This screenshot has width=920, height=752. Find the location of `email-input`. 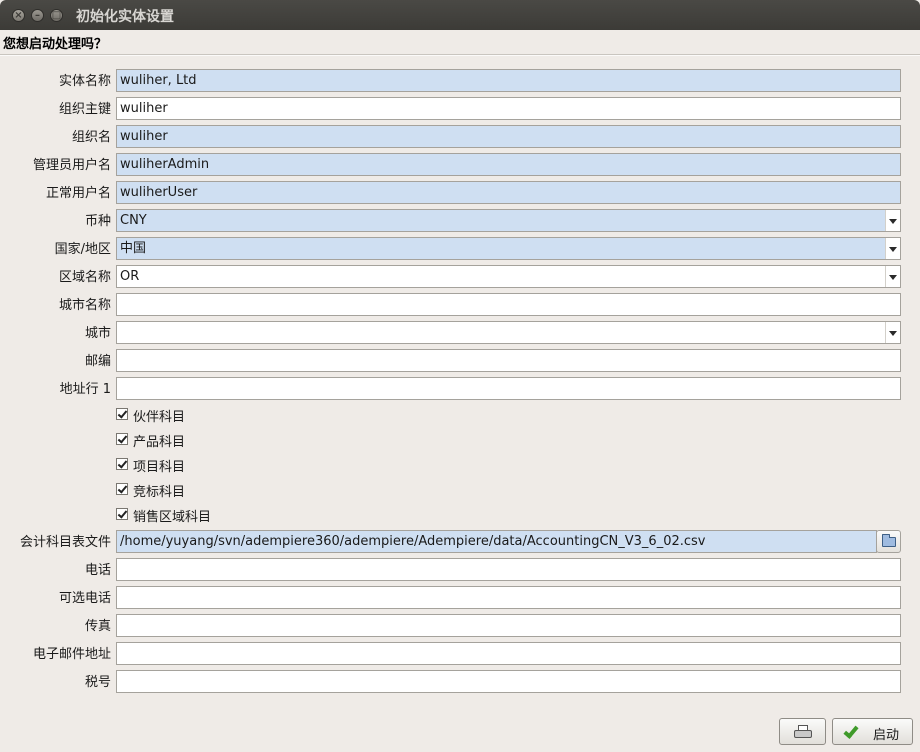

email-input is located at coordinates (508, 653).